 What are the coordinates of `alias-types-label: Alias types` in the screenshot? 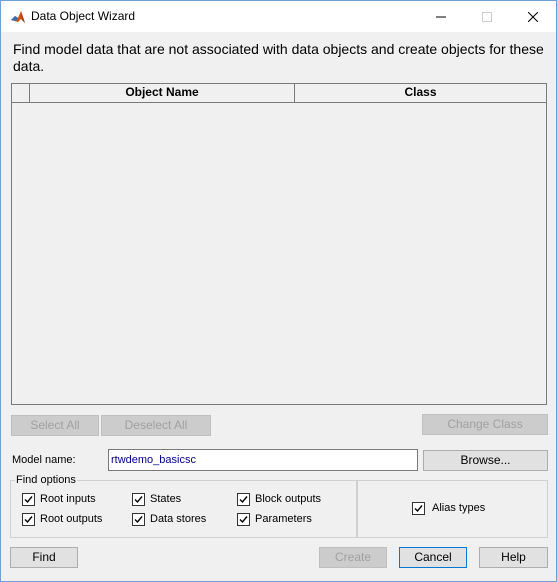 It's located at (459, 508).